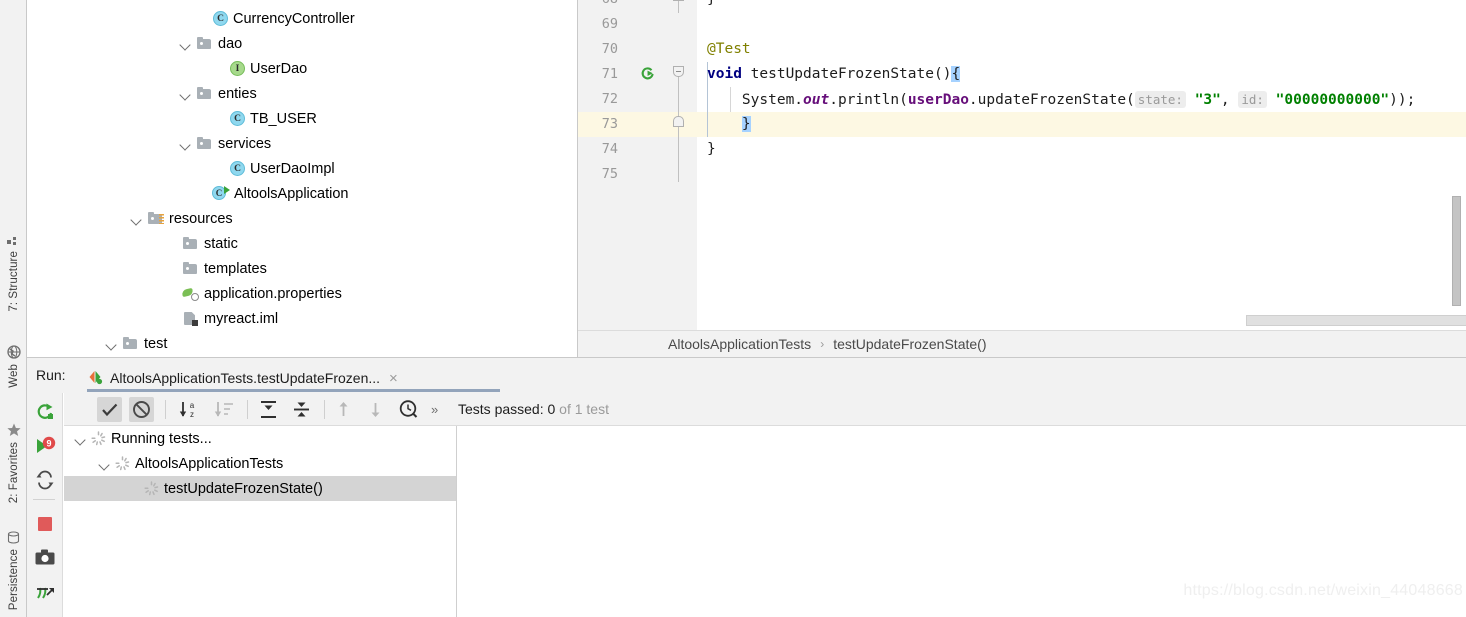 The image size is (1466, 617). I want to click on class-icon: C, so click(220, 18).